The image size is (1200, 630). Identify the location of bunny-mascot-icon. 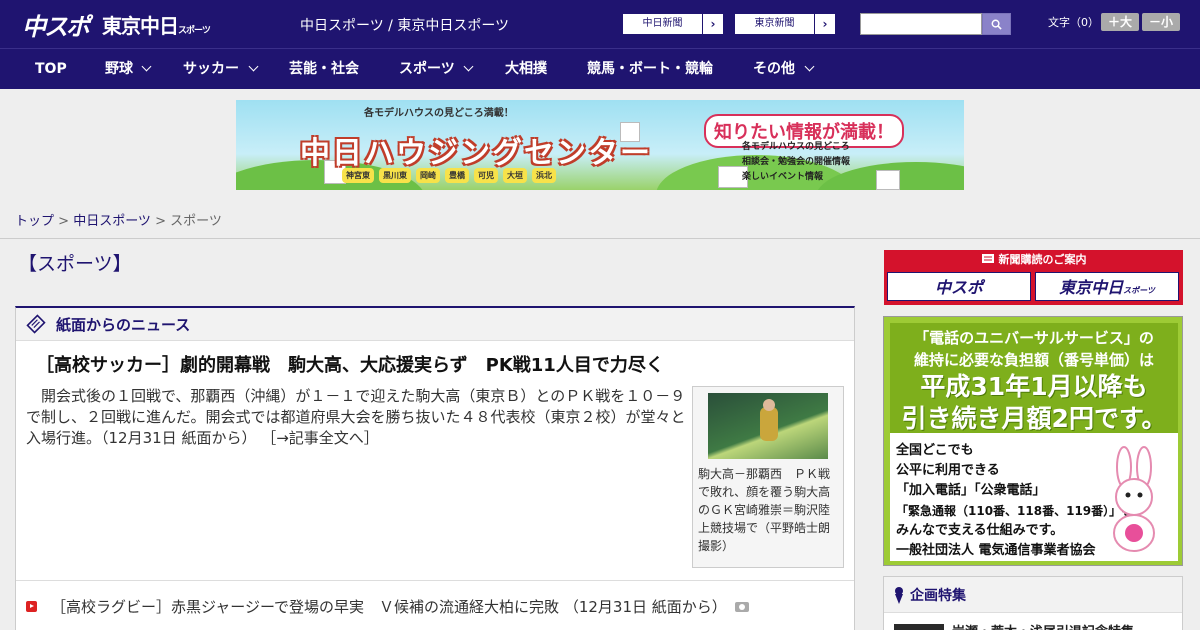
(1134, 499).